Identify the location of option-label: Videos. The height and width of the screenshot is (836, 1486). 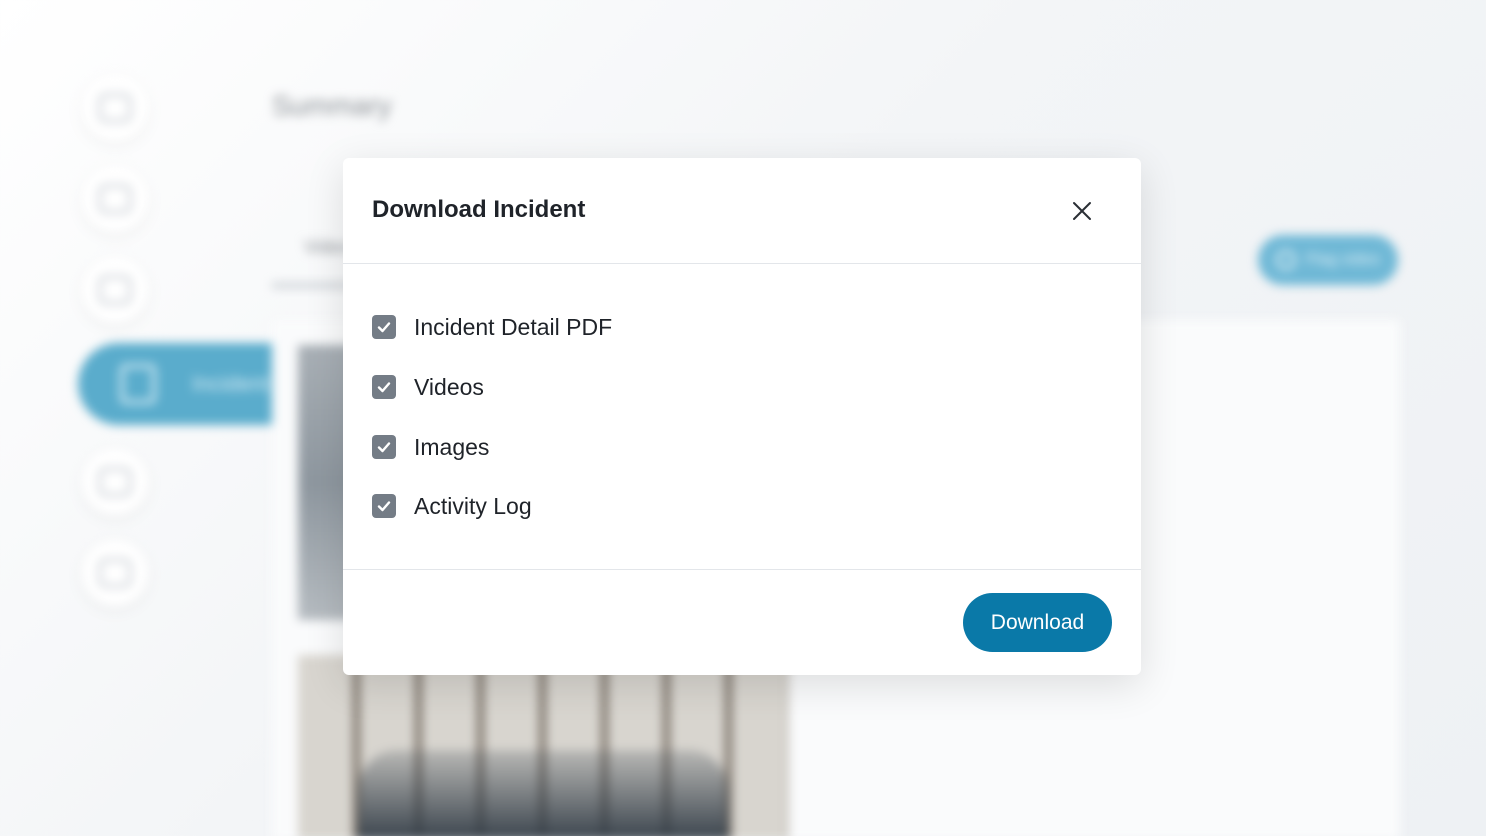
(449, 386).